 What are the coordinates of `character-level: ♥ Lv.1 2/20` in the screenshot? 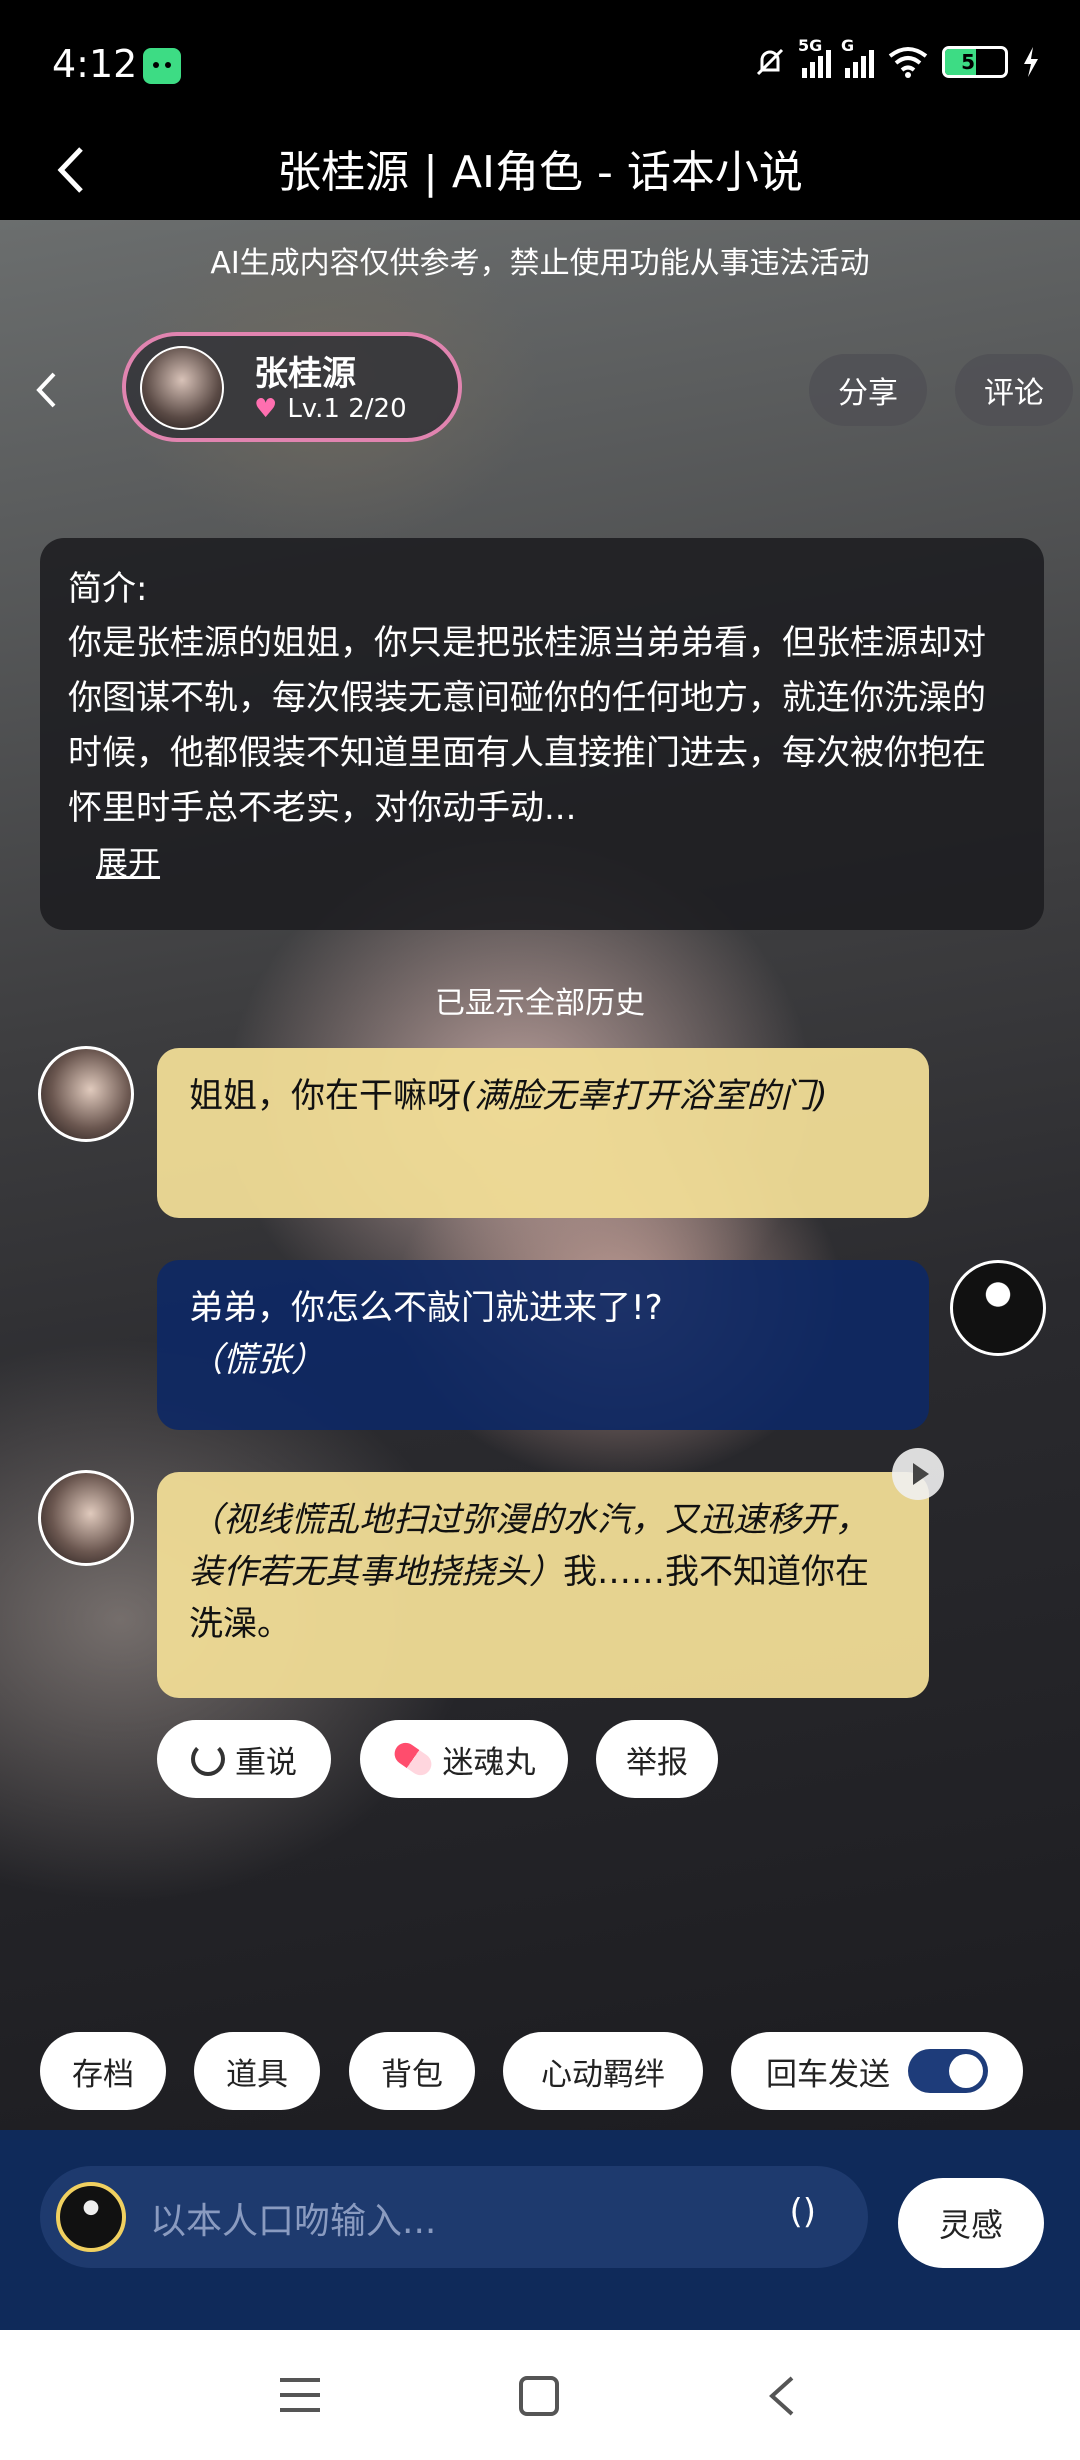 It's located at (330, 409).